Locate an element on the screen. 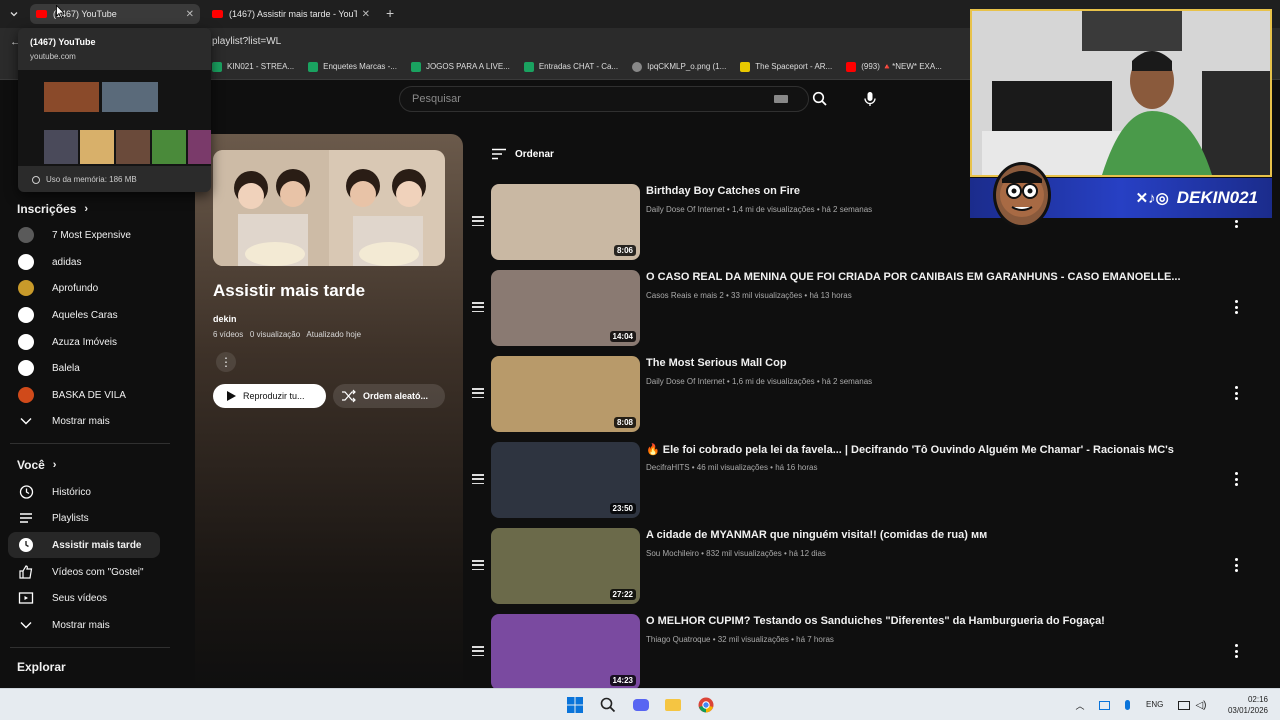 Image resolution: width=1280 pixels, height=720 pixels. cartoon-avatar-icon is located at coordinates (1022, 195).